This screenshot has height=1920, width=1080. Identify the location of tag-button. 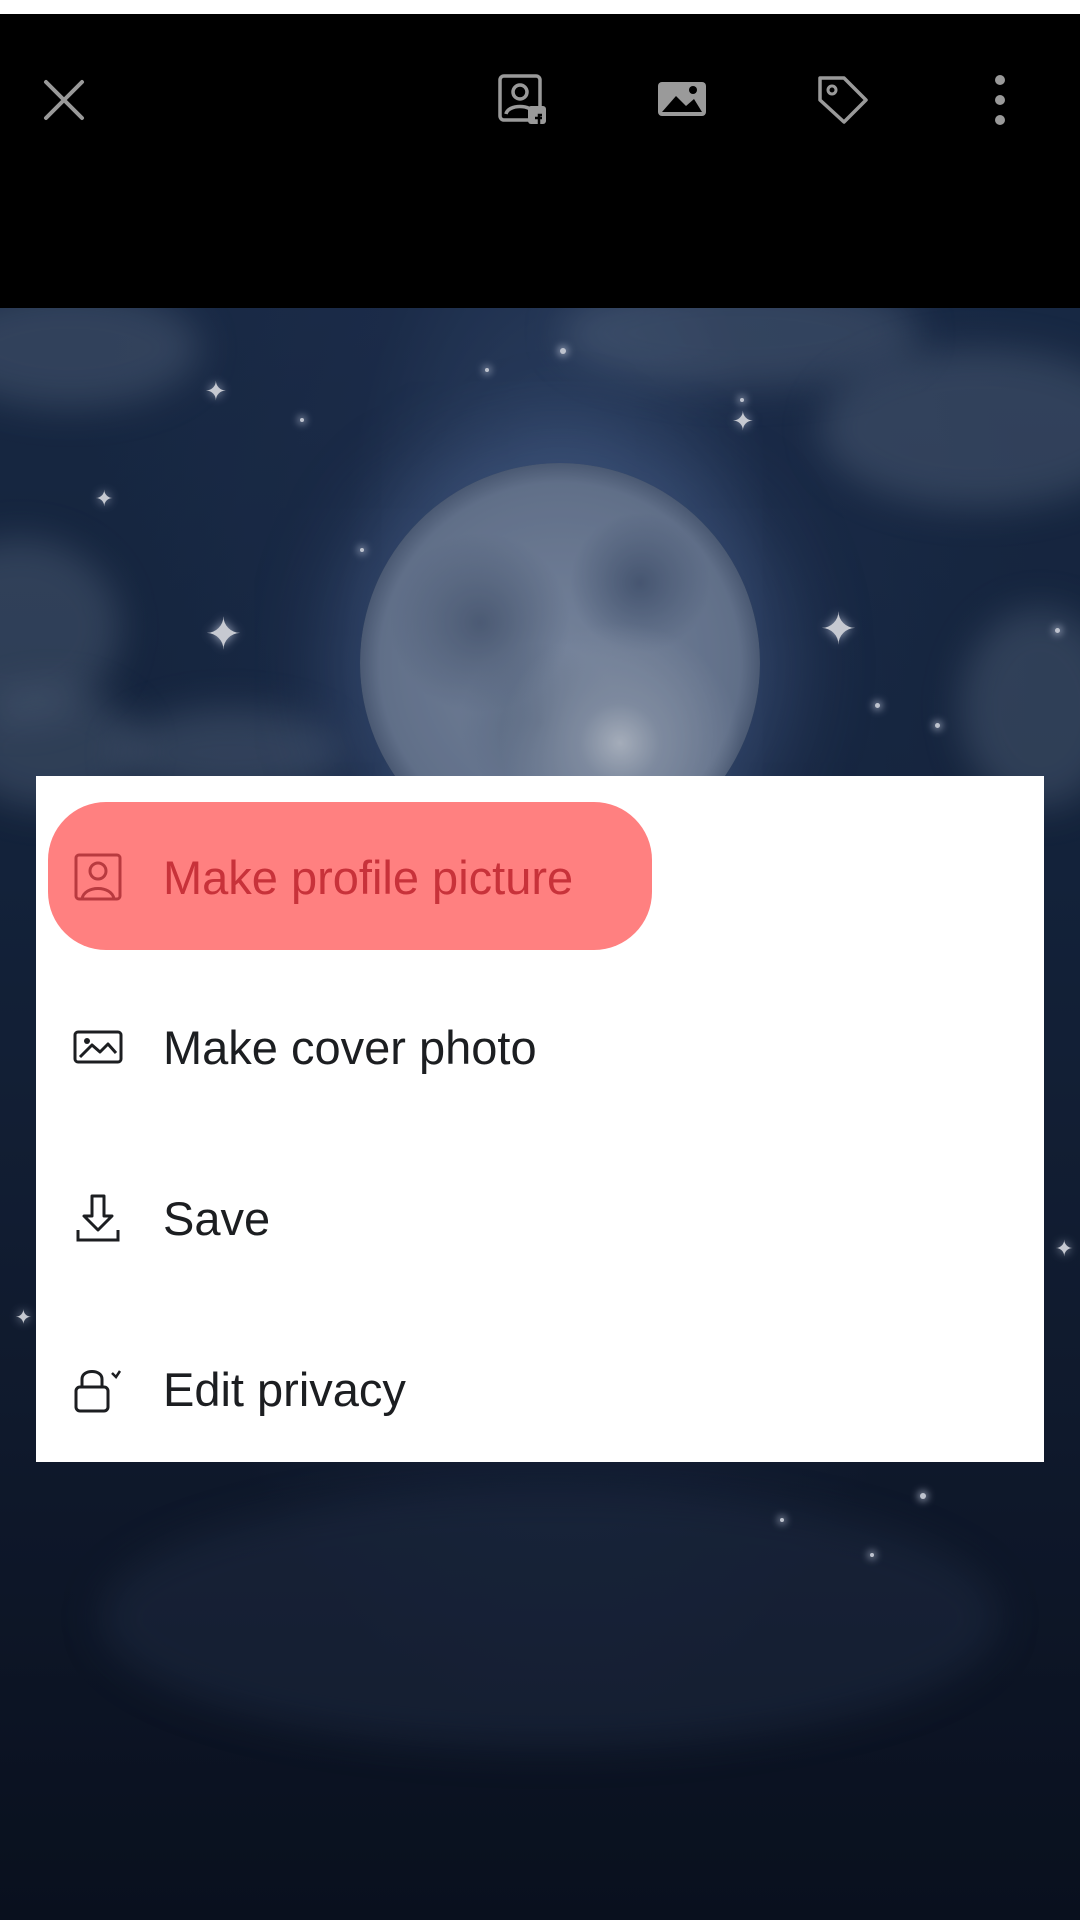
(842, 100).